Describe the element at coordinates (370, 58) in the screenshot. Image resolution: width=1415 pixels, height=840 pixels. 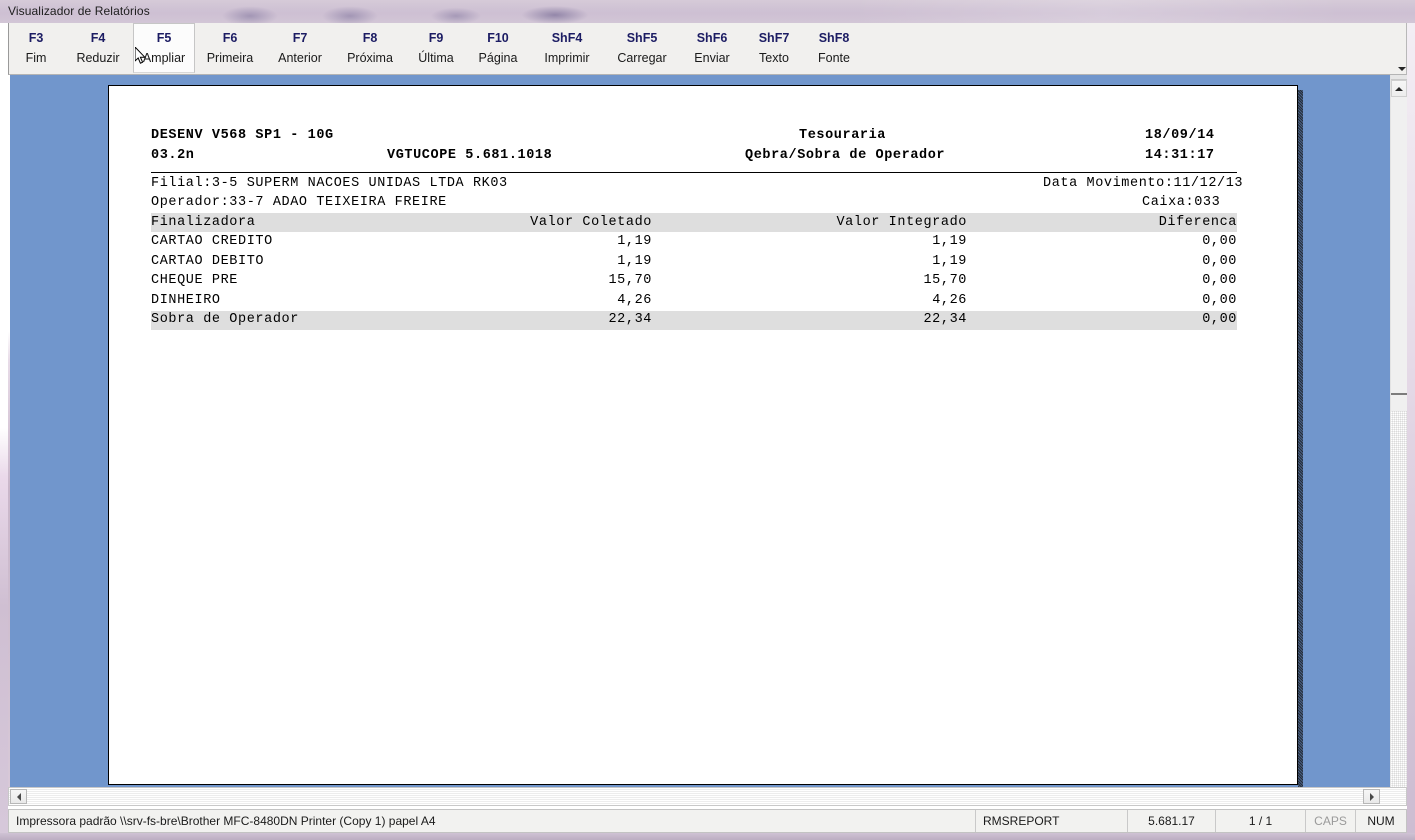
I see `toolbar-button-label: Próxima` at that location.